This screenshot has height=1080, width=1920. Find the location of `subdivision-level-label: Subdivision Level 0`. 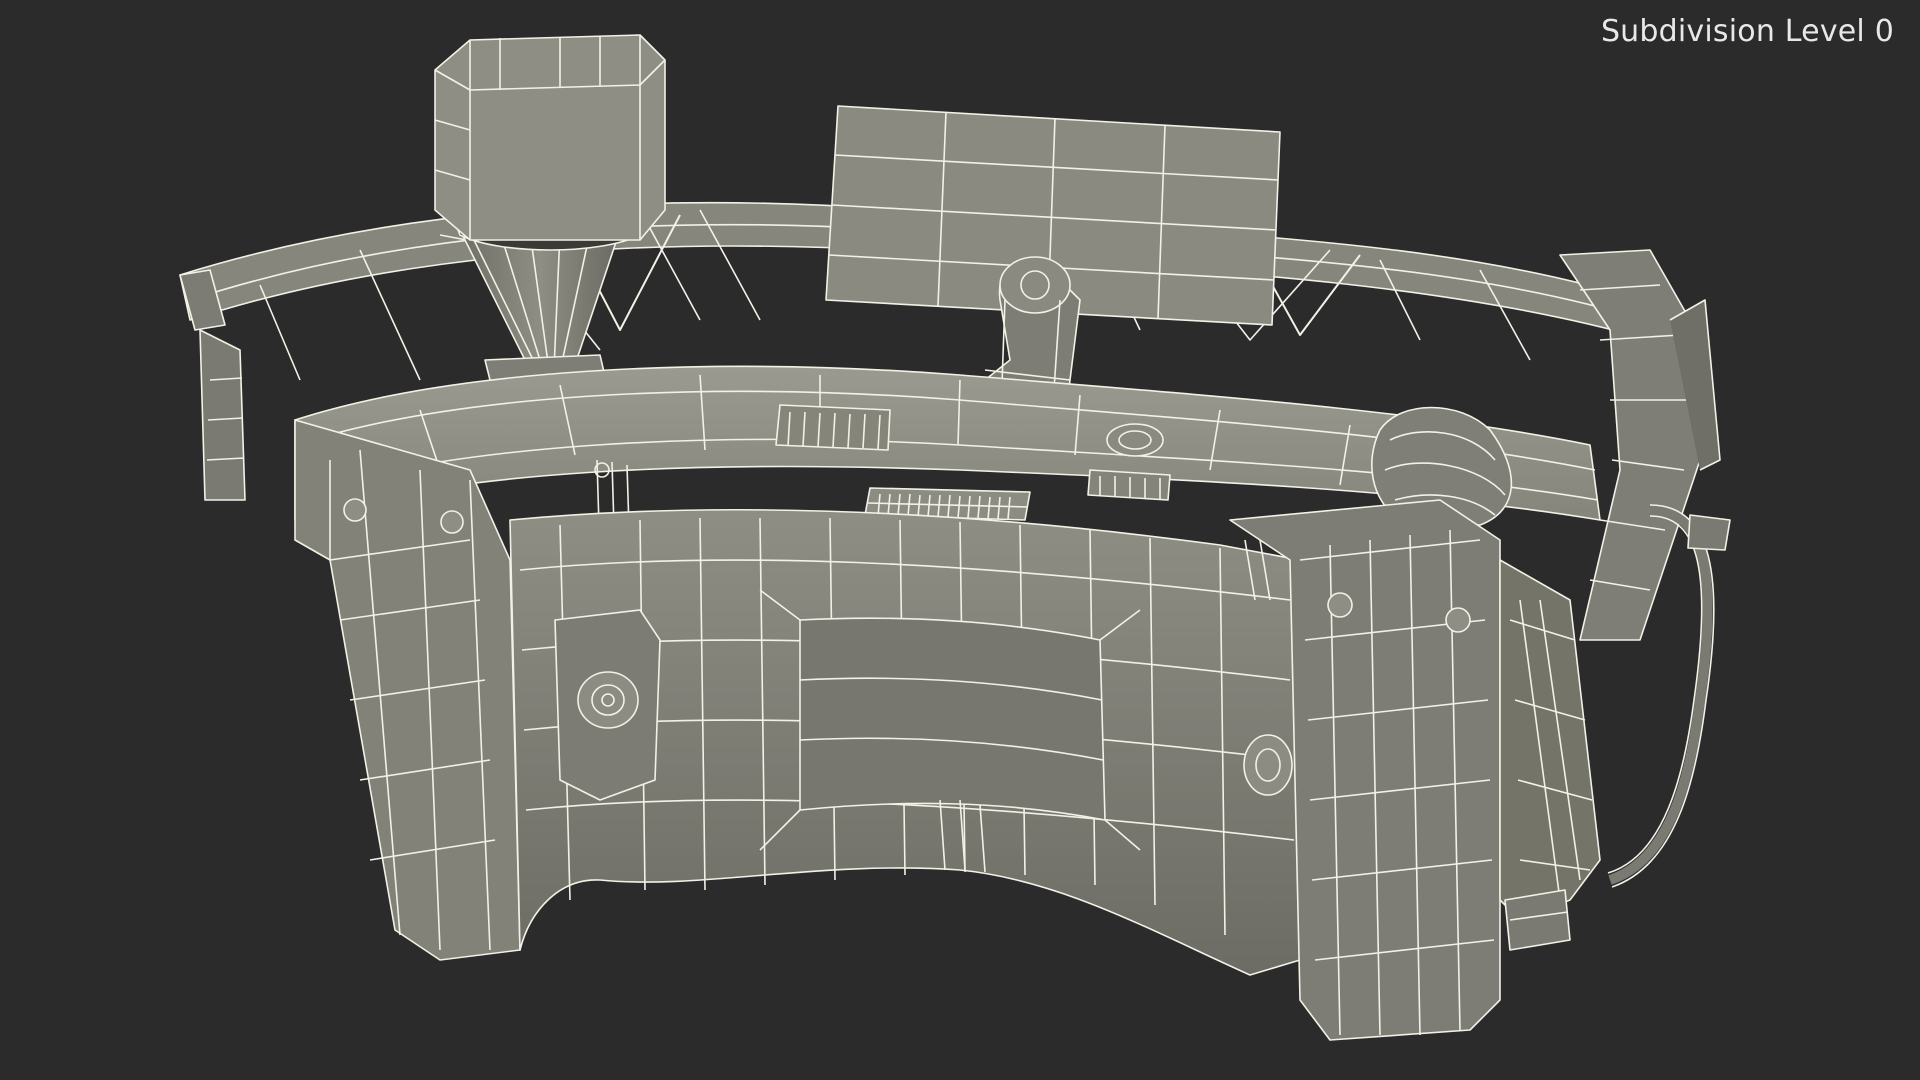

subdivision-level-label: Subdivision Level 0 is located at coordinates (1747, 31).